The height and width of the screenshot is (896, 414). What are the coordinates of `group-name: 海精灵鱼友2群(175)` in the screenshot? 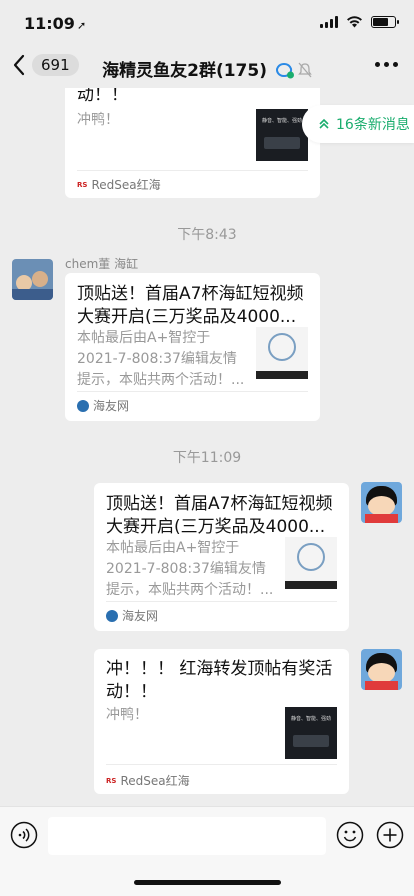 It's located at (184, 71).